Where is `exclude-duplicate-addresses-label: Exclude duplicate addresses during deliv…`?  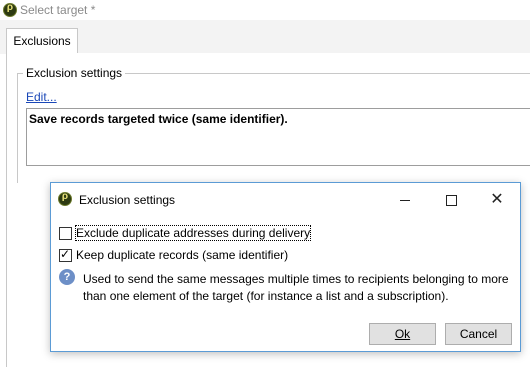
exclude-duplicate-addresses-label: Exclude duplicate addresses during deliv… is located at coordinates (193, 233).